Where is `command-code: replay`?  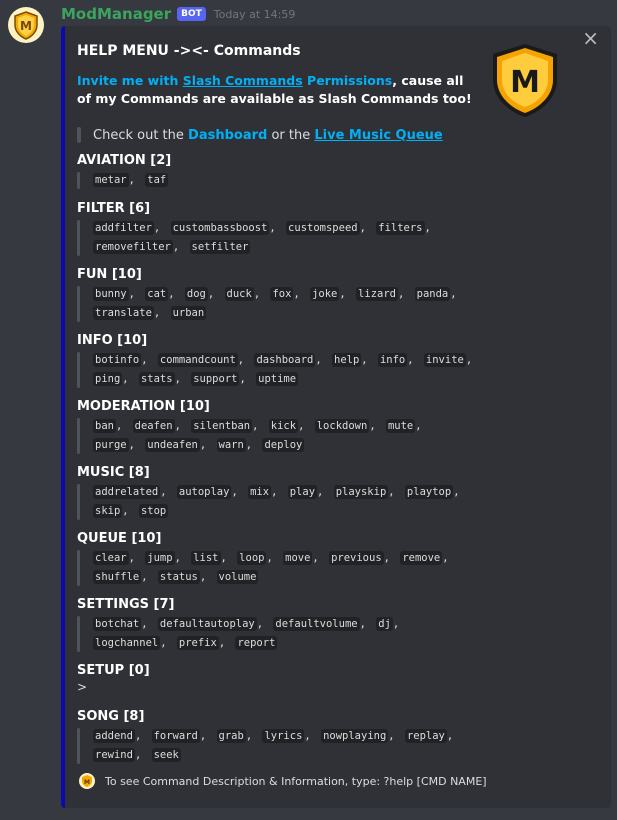 command-code: replay is located at coordinates (425, 736).